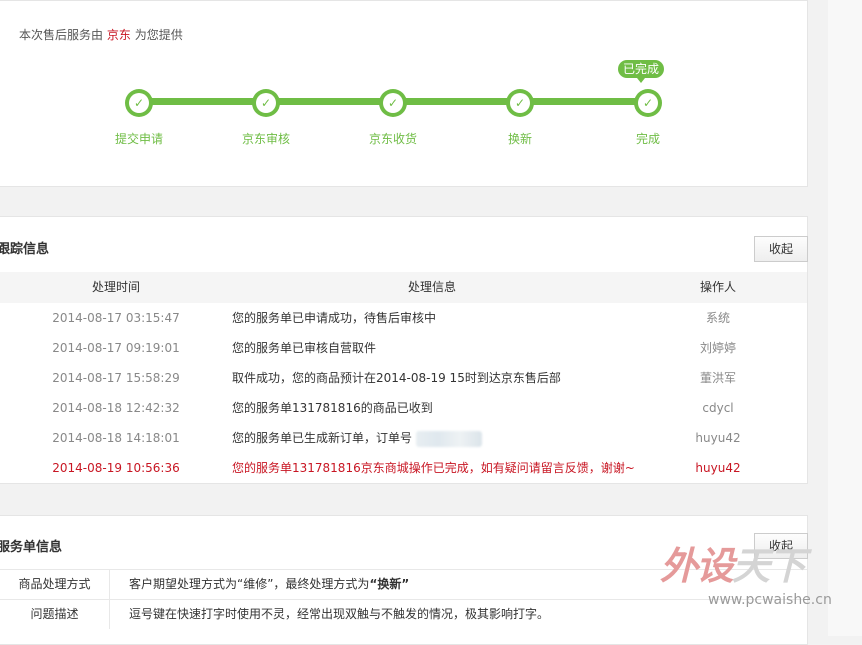 This screenshot has width=862, height=645. What do you see at coordinates (641, 71) in the screenshot?
I see `completed-badge: 已完成` at bounding box center [641, 71].